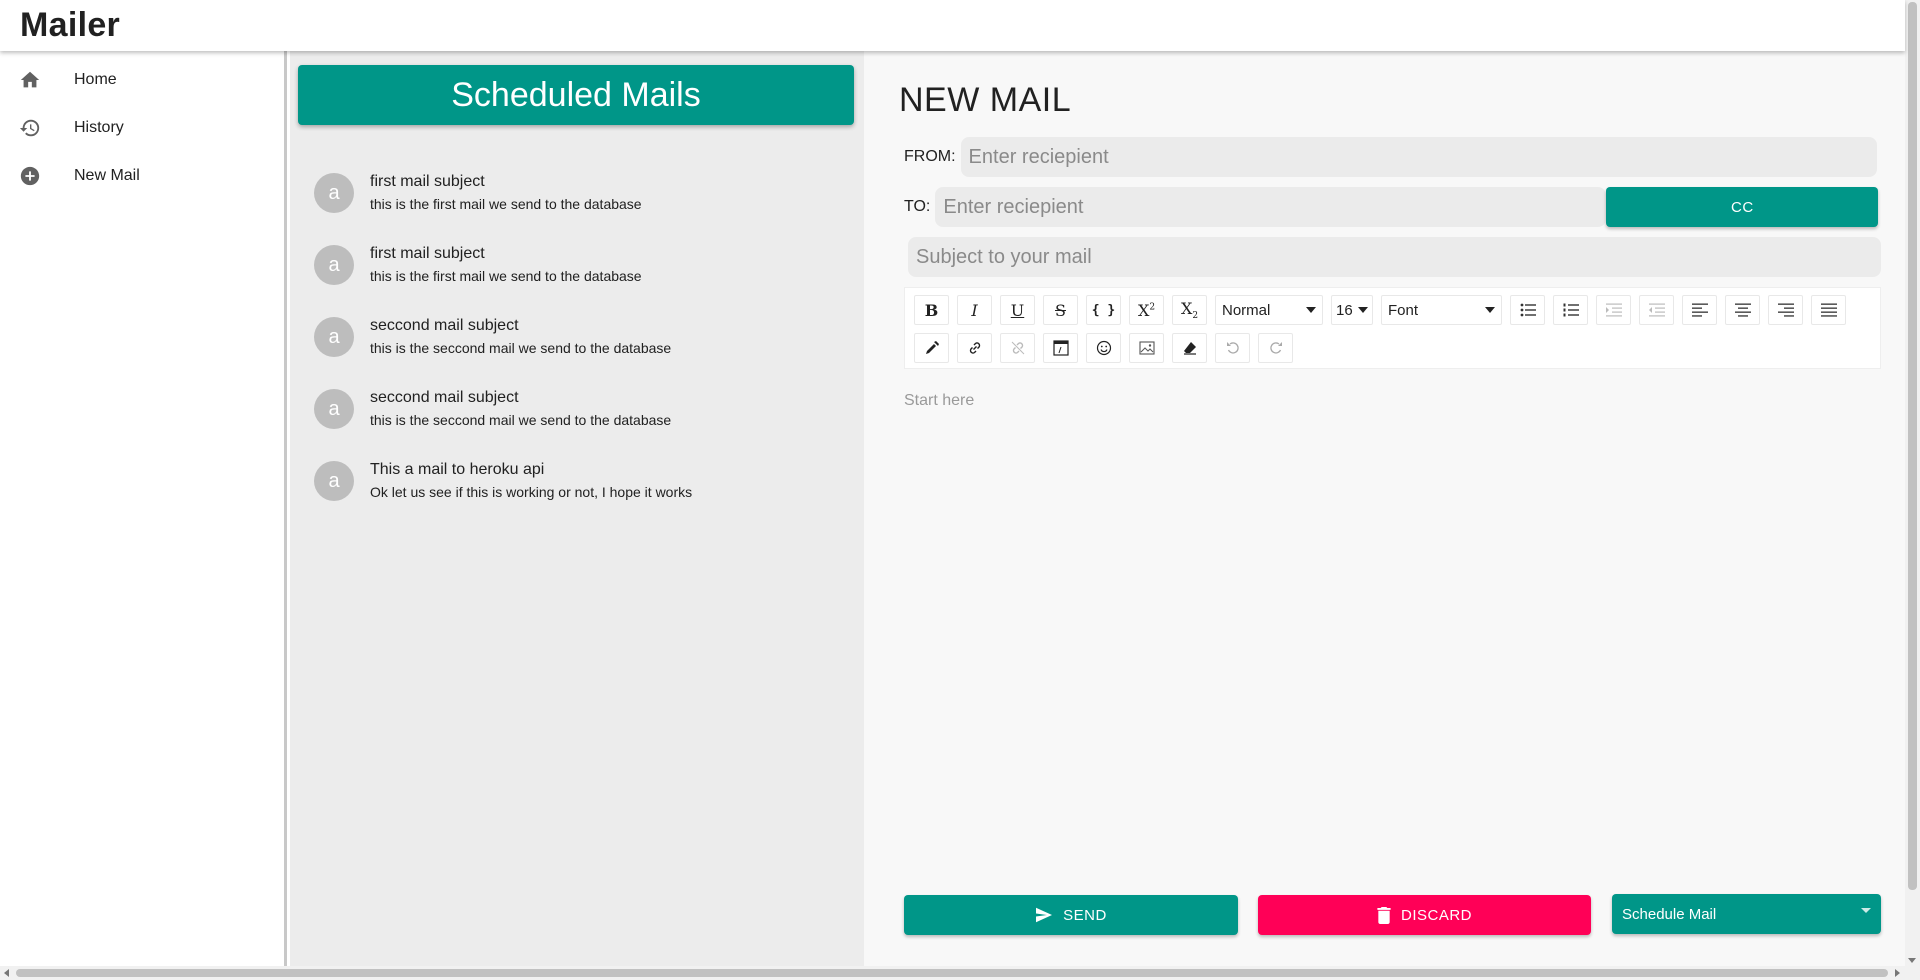  I want to click on strikethrough-icon: S, so click(1060, 310).